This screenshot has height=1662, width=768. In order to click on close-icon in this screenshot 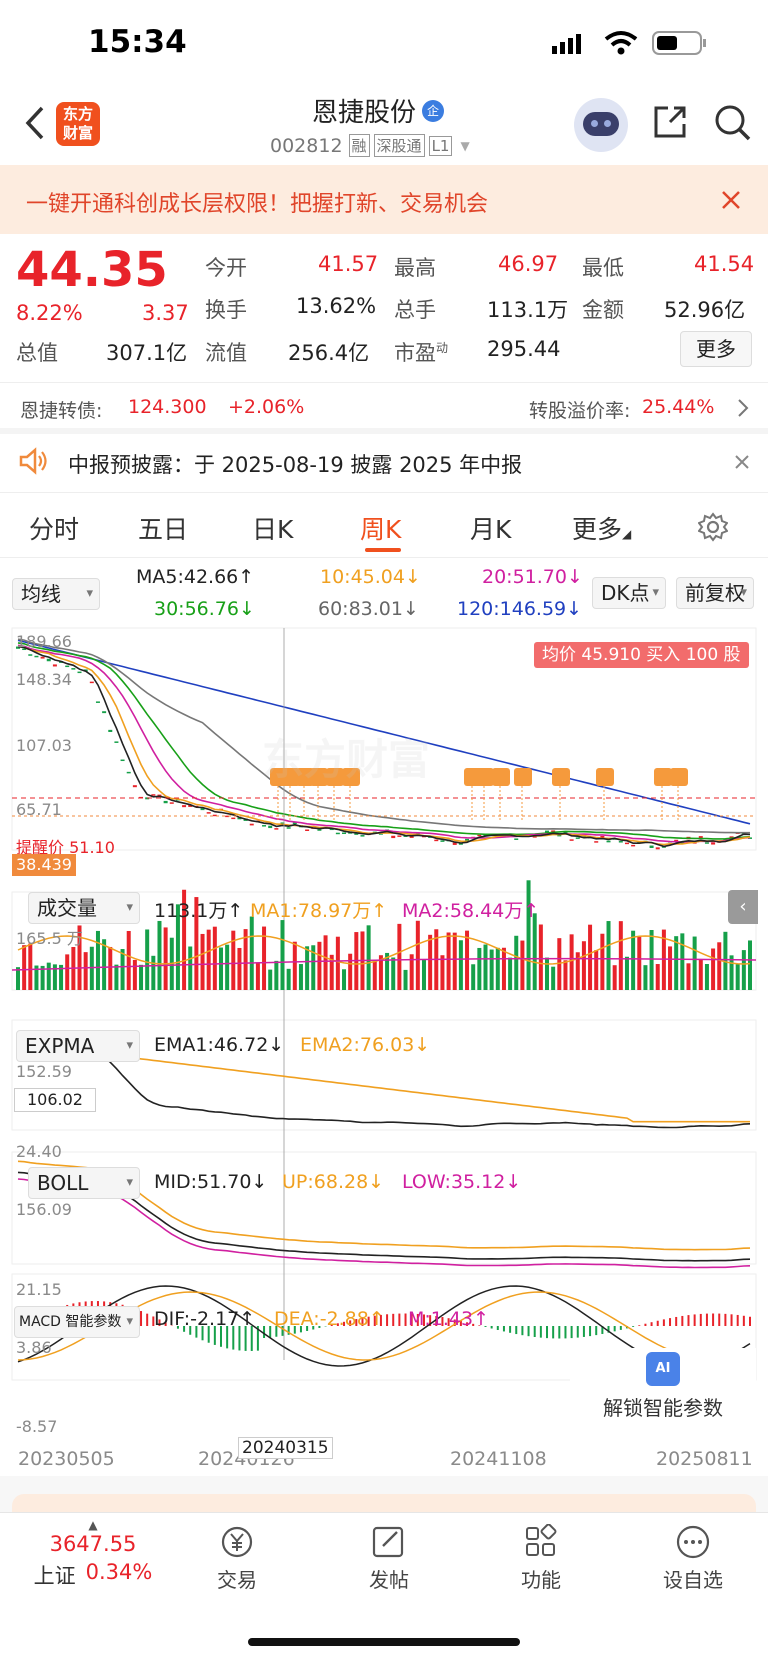, I will do `click(731, 200)`.